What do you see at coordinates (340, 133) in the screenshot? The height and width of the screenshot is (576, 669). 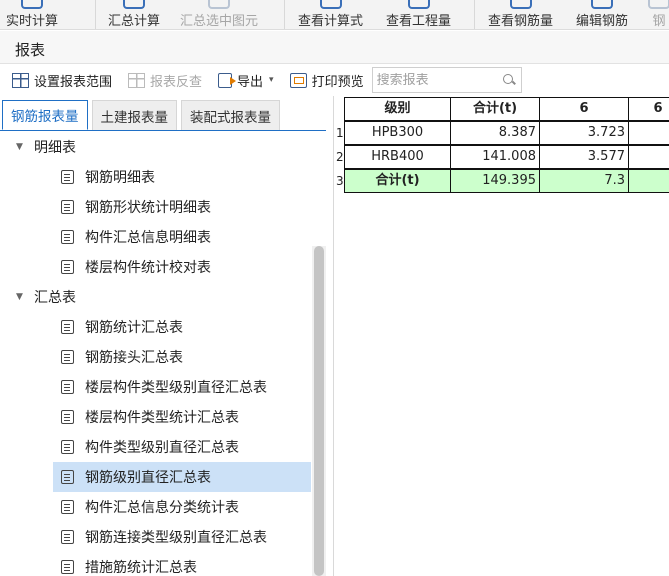 I see `row-number: 1` at bounding box center [340, 133].